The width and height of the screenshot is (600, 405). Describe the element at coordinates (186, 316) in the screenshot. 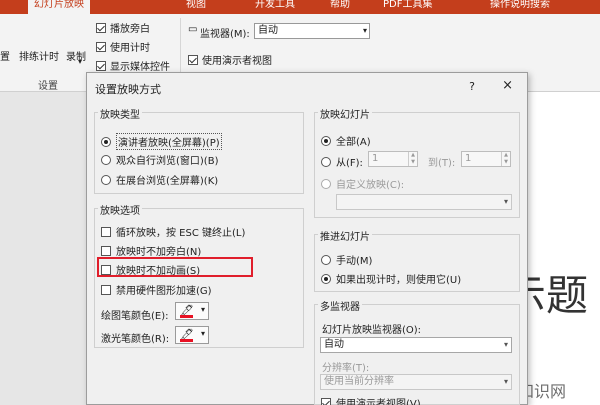

I see `pen-color-swatch` at that location.